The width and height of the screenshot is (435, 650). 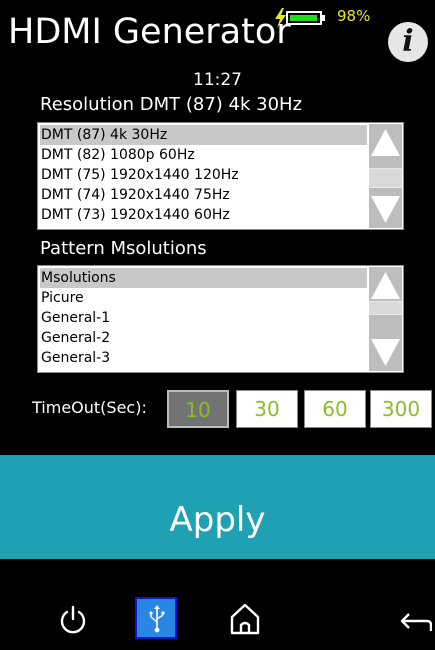 I want to click on info-button: i, so click(x=408, y=42).